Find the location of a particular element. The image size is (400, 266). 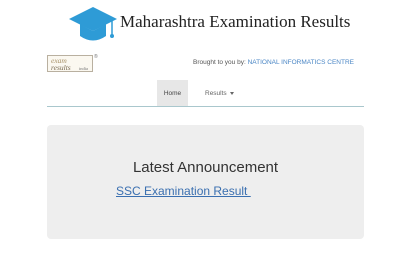

caret-down-icon is located at coordinates (231, 93).